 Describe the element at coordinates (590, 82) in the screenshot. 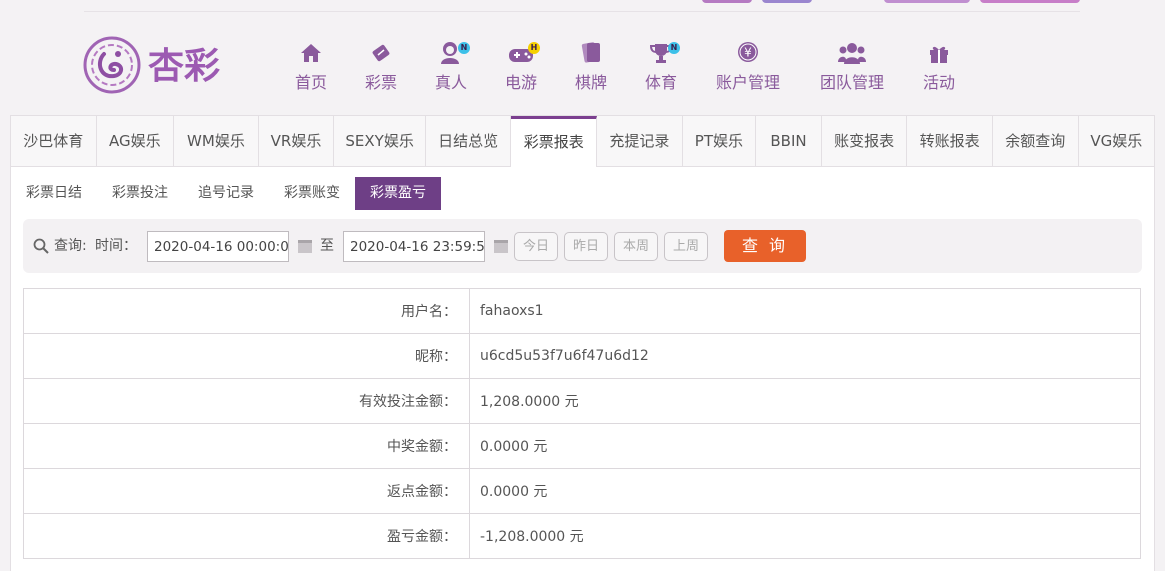

I see `nav-label: 棋牌` at that location.